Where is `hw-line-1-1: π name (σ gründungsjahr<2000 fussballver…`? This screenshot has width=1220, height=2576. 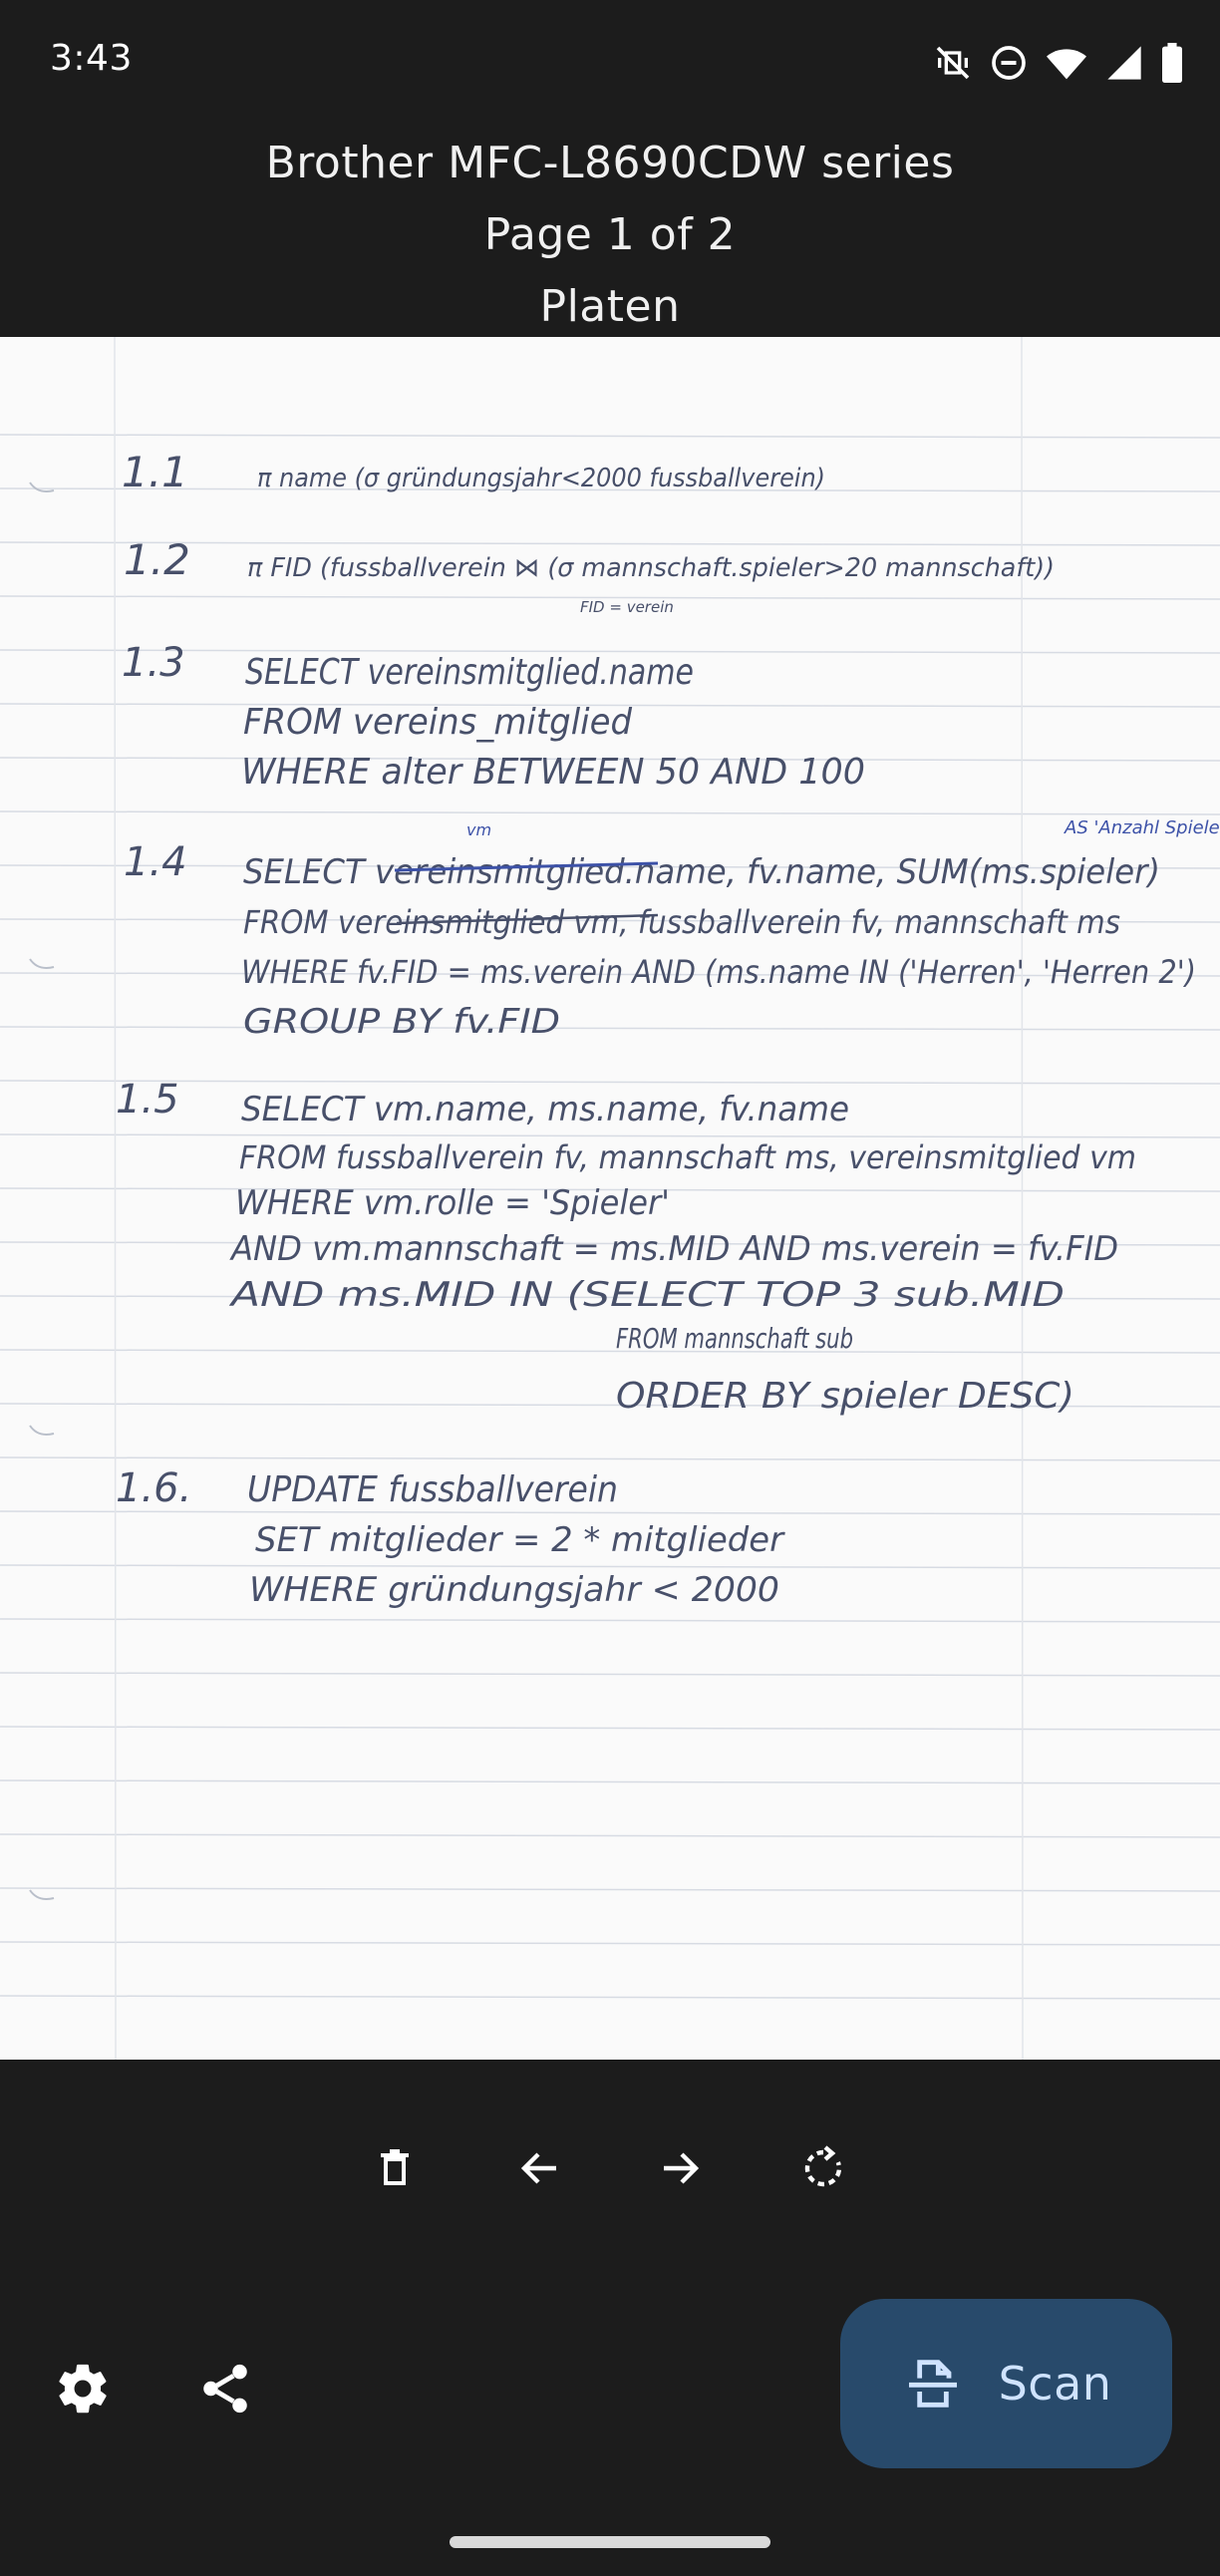 hw-line-1-1: π name (σ gründungsjahr<2000 fussballver… is located at coordinates (541, 478).